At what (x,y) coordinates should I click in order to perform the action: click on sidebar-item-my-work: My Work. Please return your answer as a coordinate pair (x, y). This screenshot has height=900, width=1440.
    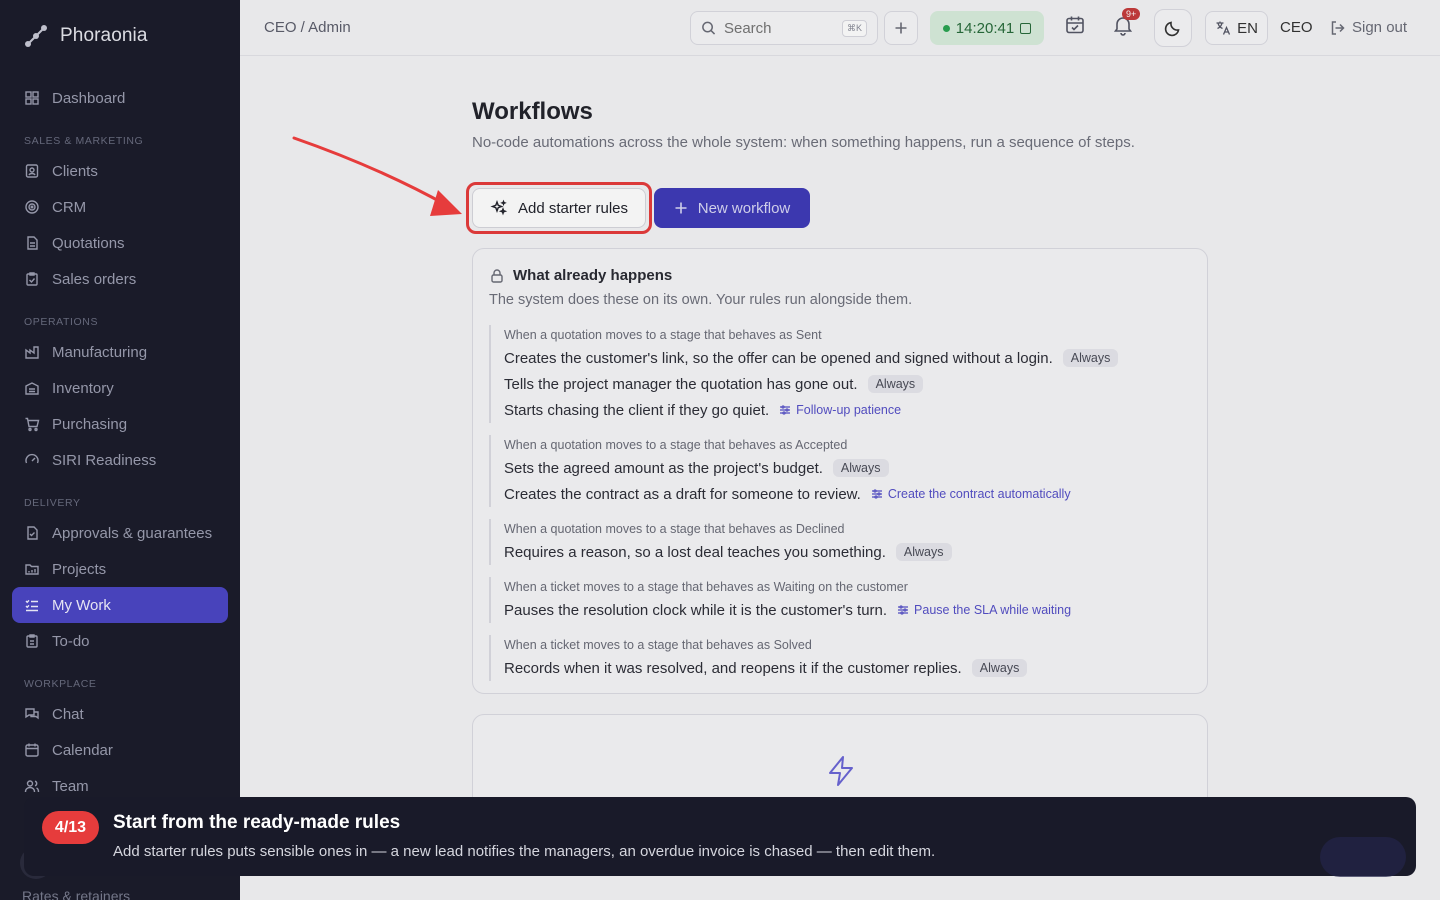
    Looking at the image, I should click on (120, 605).